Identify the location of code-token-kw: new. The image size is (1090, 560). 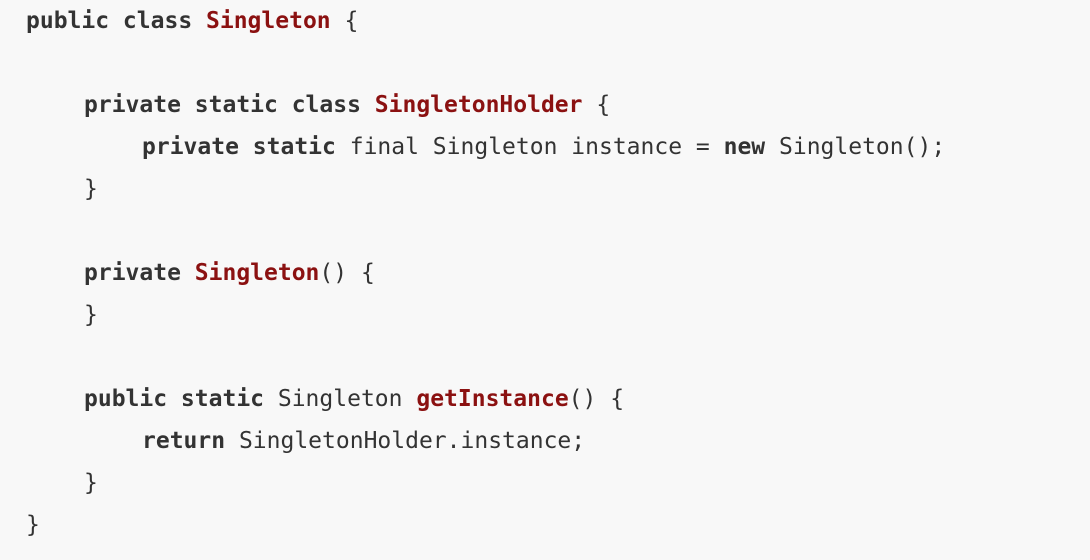
(744, 147).